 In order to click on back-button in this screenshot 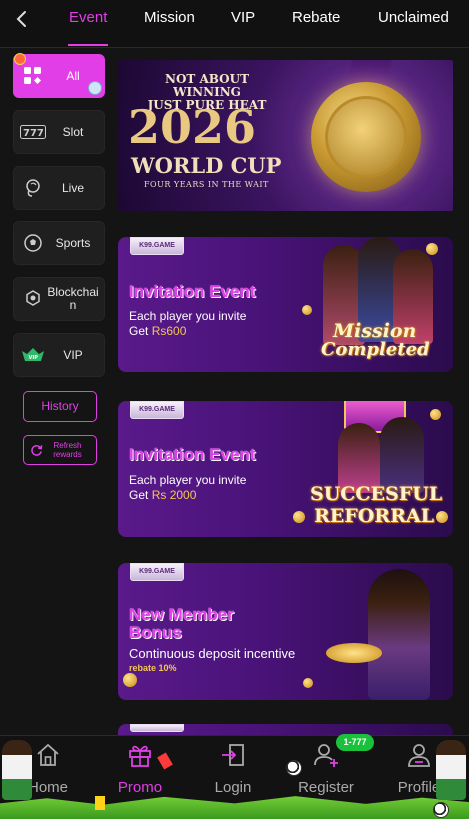, I will do `click(22, 19)`.